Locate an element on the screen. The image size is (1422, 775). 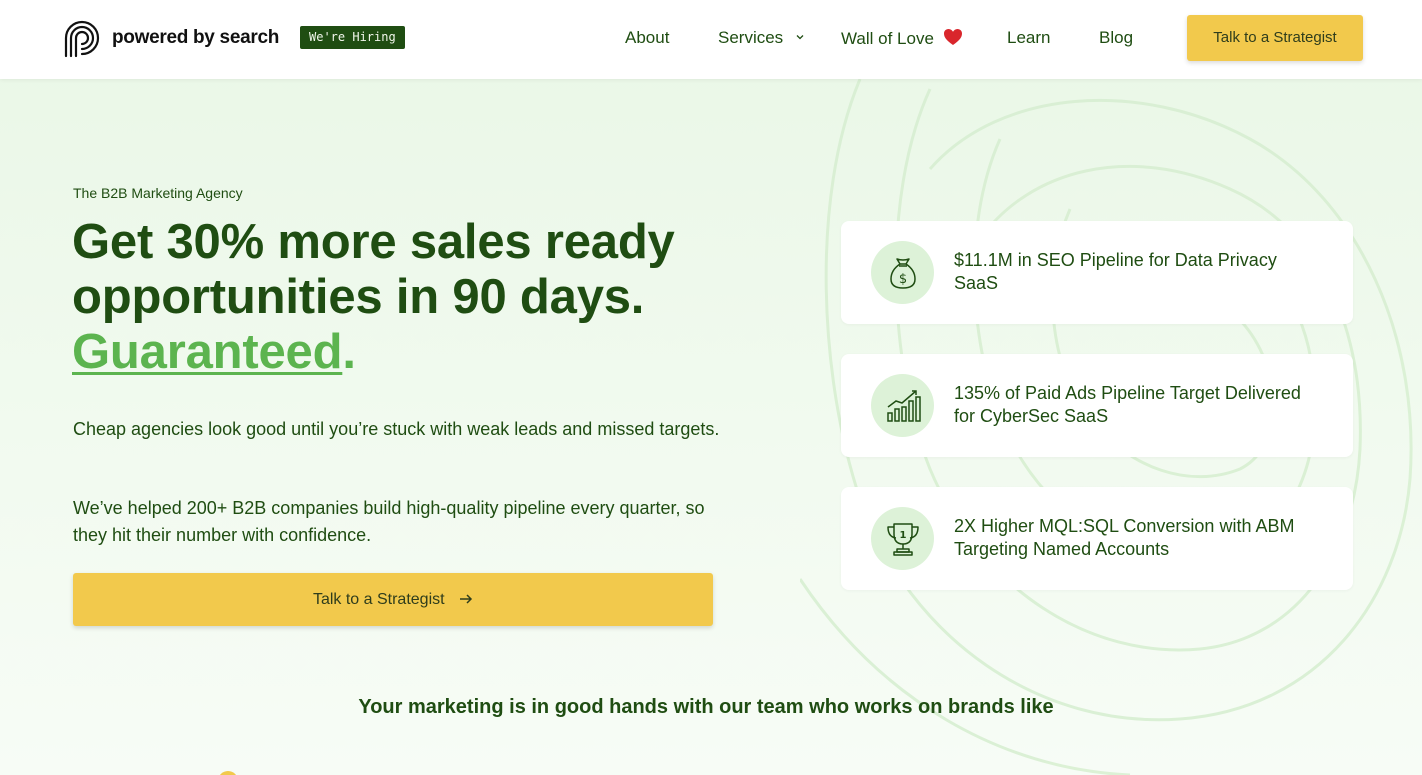
headline-line-1: Get 30% more sales ready is located at coordinates (373, 242).